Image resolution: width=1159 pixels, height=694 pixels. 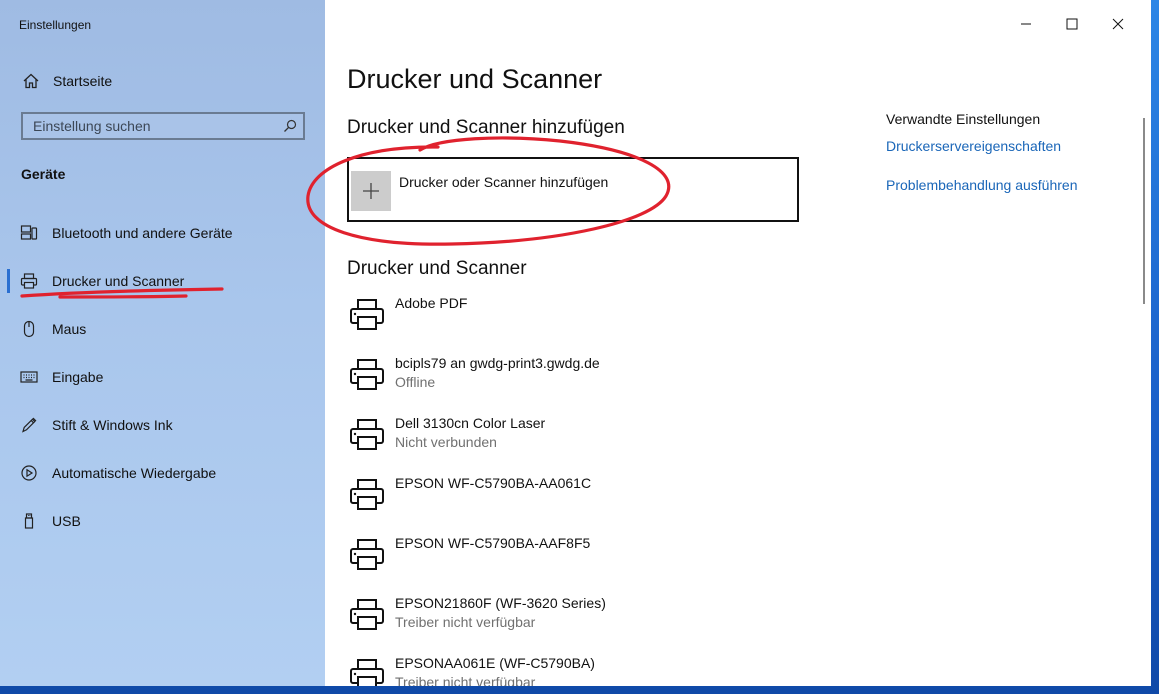 What do you see at coordinates (66, 521) in the screenshot?
I see `sidebar-item-label: USB` at bounding box center [66, 521].